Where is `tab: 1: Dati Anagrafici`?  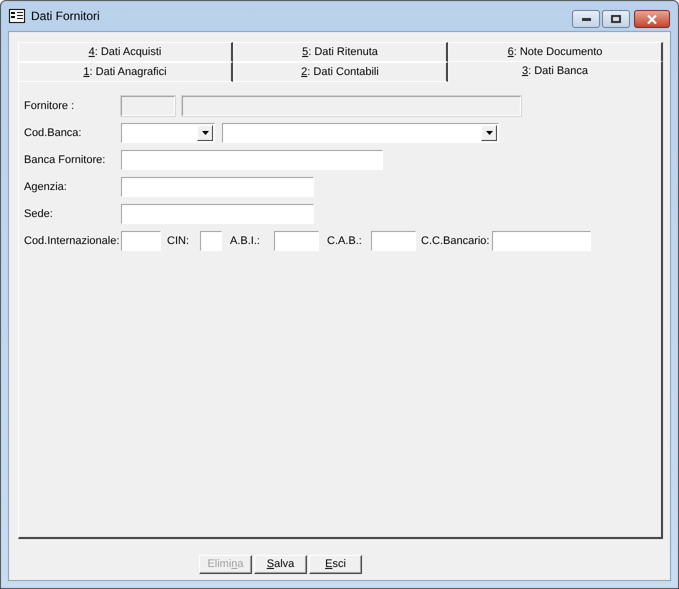 tab: 1: Dati Anagrafici is located at coordinates (125, 72).